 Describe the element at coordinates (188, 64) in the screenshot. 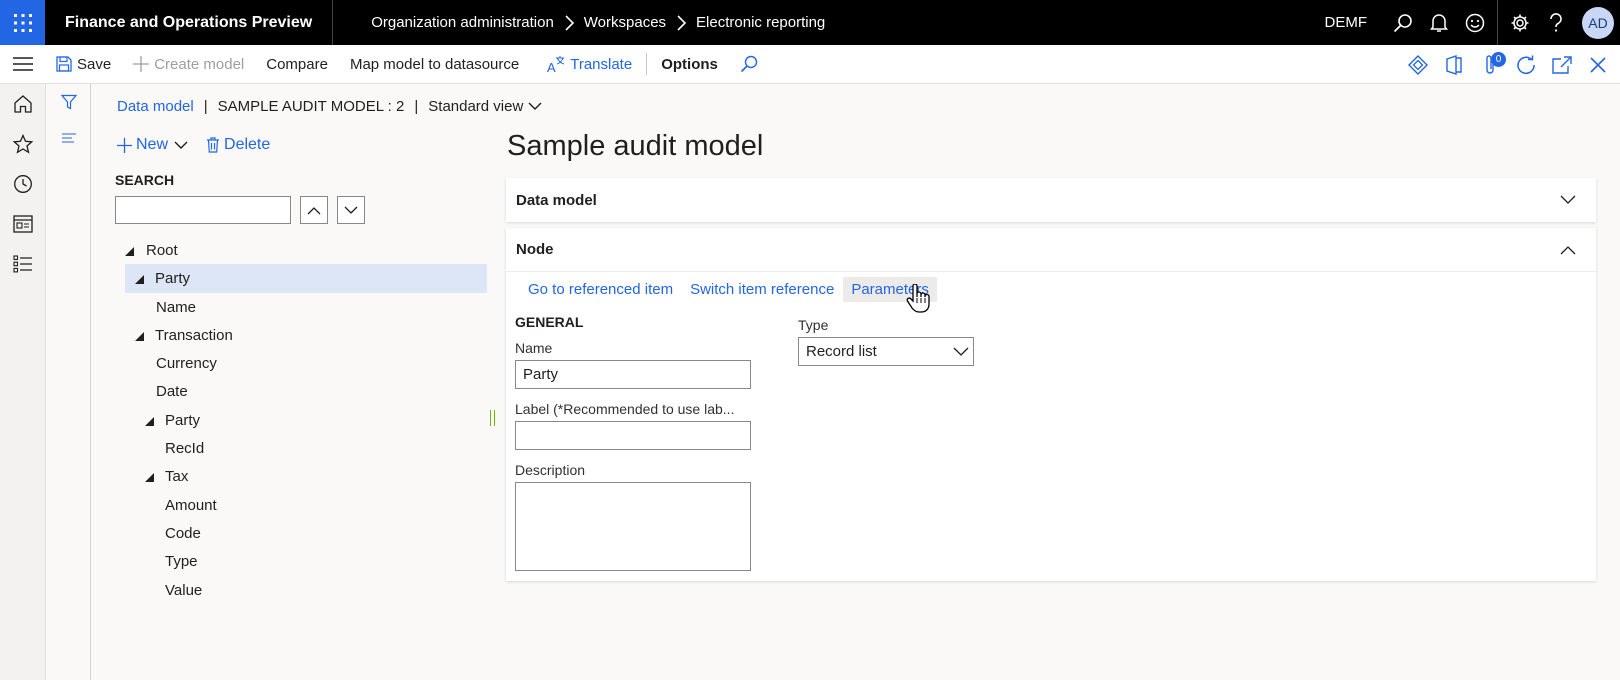

I see `create-model-button: Create model` at that location.